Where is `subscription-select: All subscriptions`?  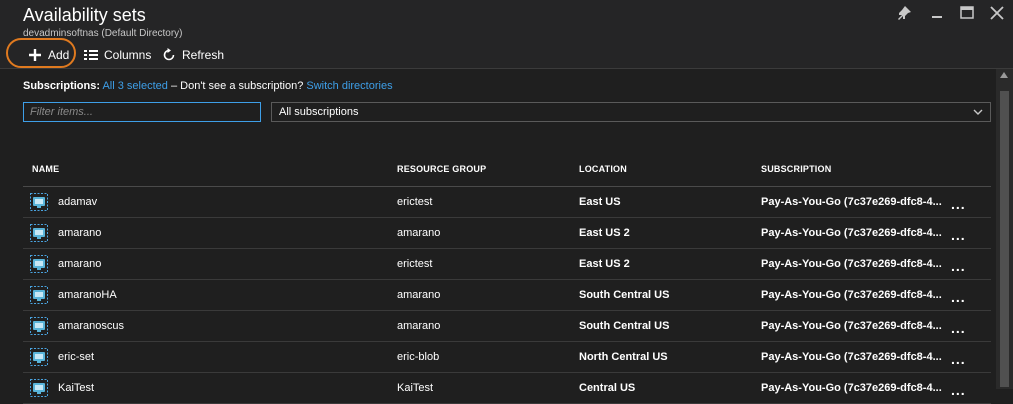
subscription-select: All subscriptions is located at coordinates (631, 112).